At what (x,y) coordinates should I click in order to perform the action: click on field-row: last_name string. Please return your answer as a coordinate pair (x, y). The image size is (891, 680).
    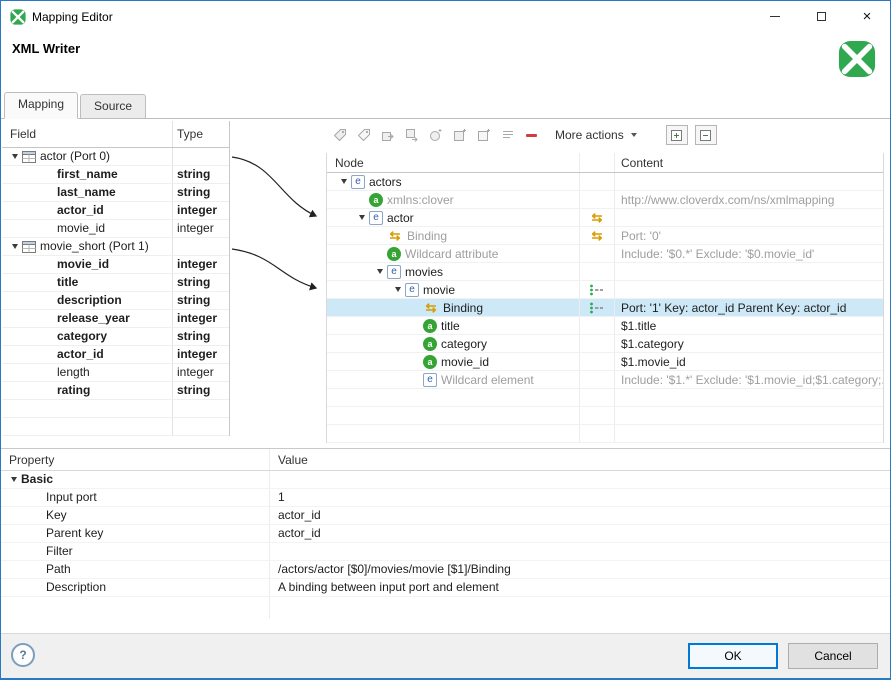
    Looking at the image, I should click on (115, 193).